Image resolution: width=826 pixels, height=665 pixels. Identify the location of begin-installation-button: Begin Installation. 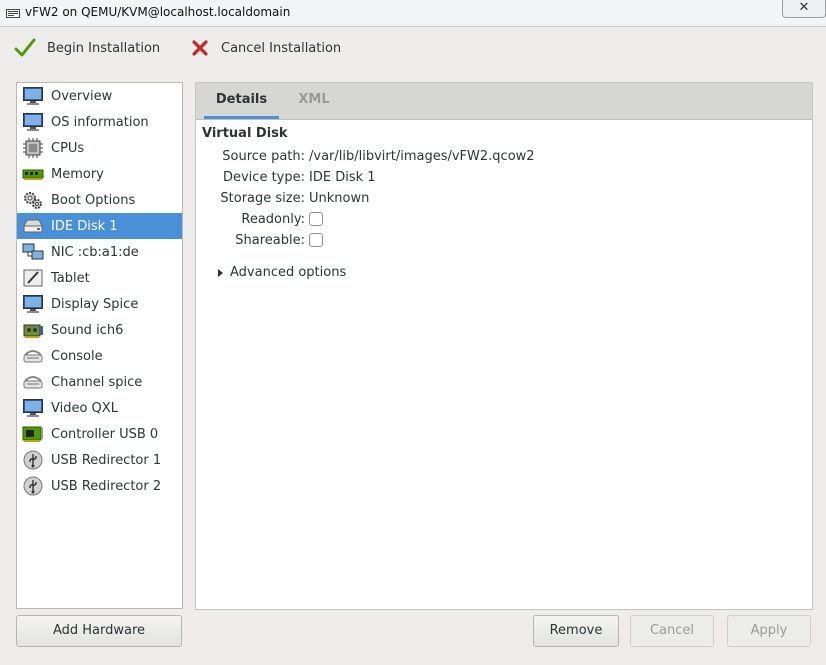
(87, 48).